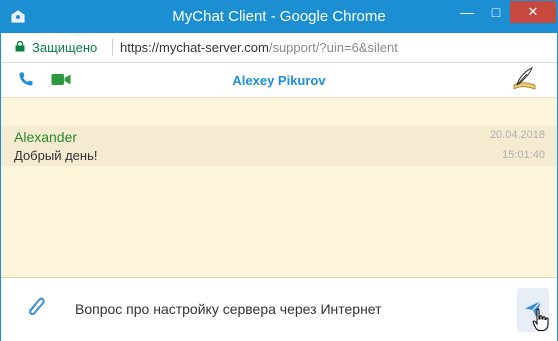  Describe the element at coordinates (533, 12) in the screenshot. I see `close-button: ✕` at that location.